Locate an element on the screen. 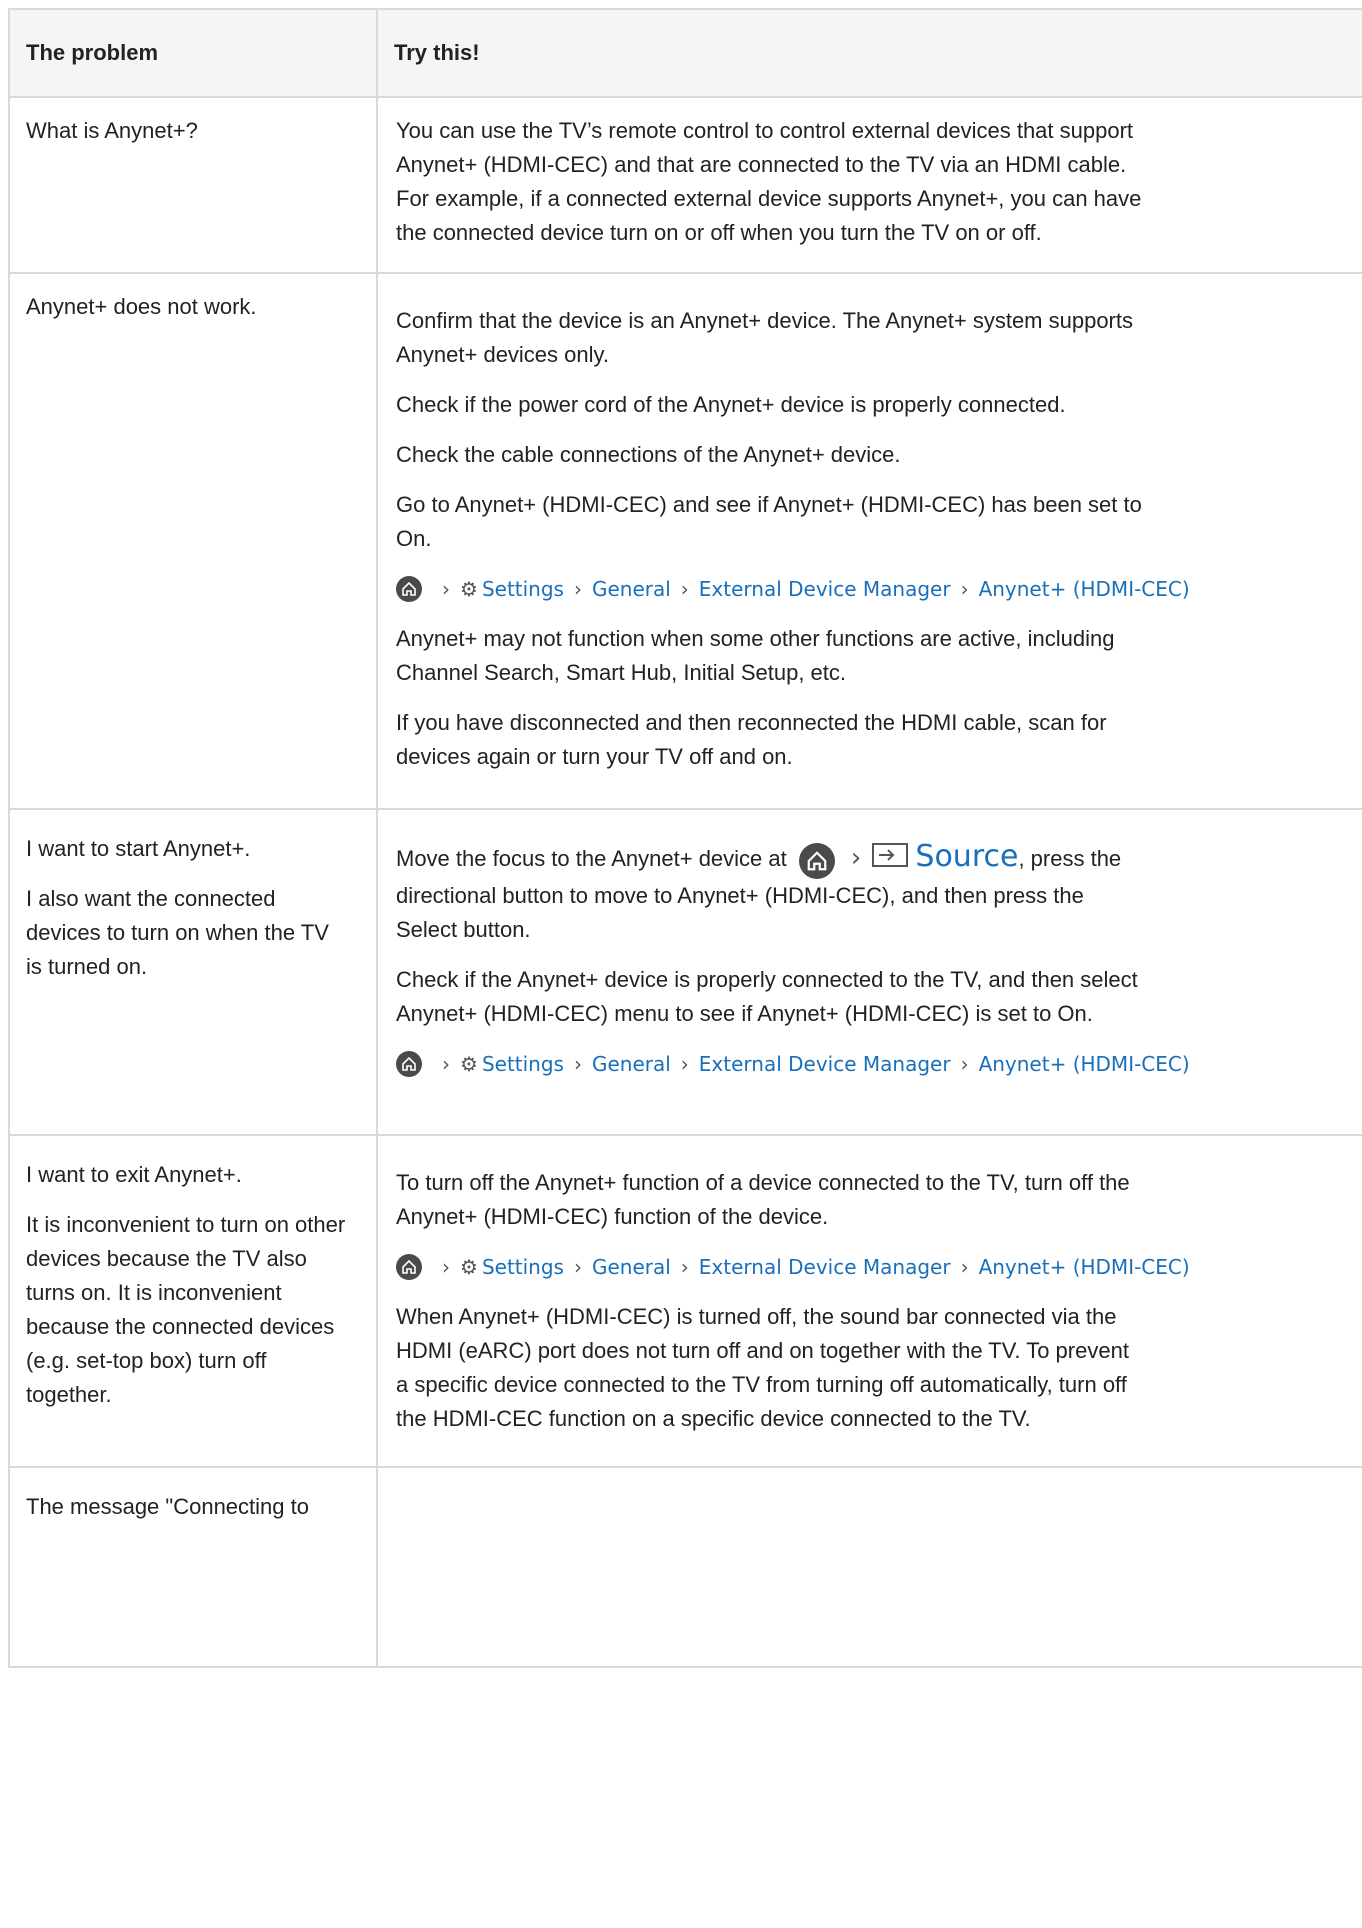 The height and width of the screenshot is (1928, 1362). solution-cell is located at coordinates (869, 1567).